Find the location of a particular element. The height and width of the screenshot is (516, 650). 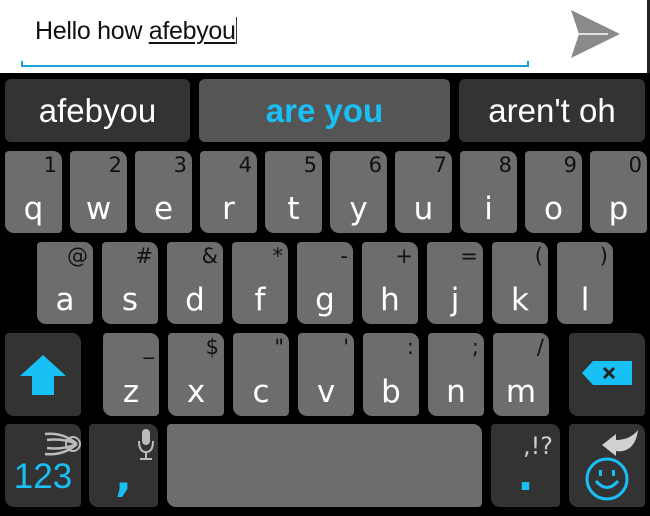

key-label: c is located at coordinates (261, 392).